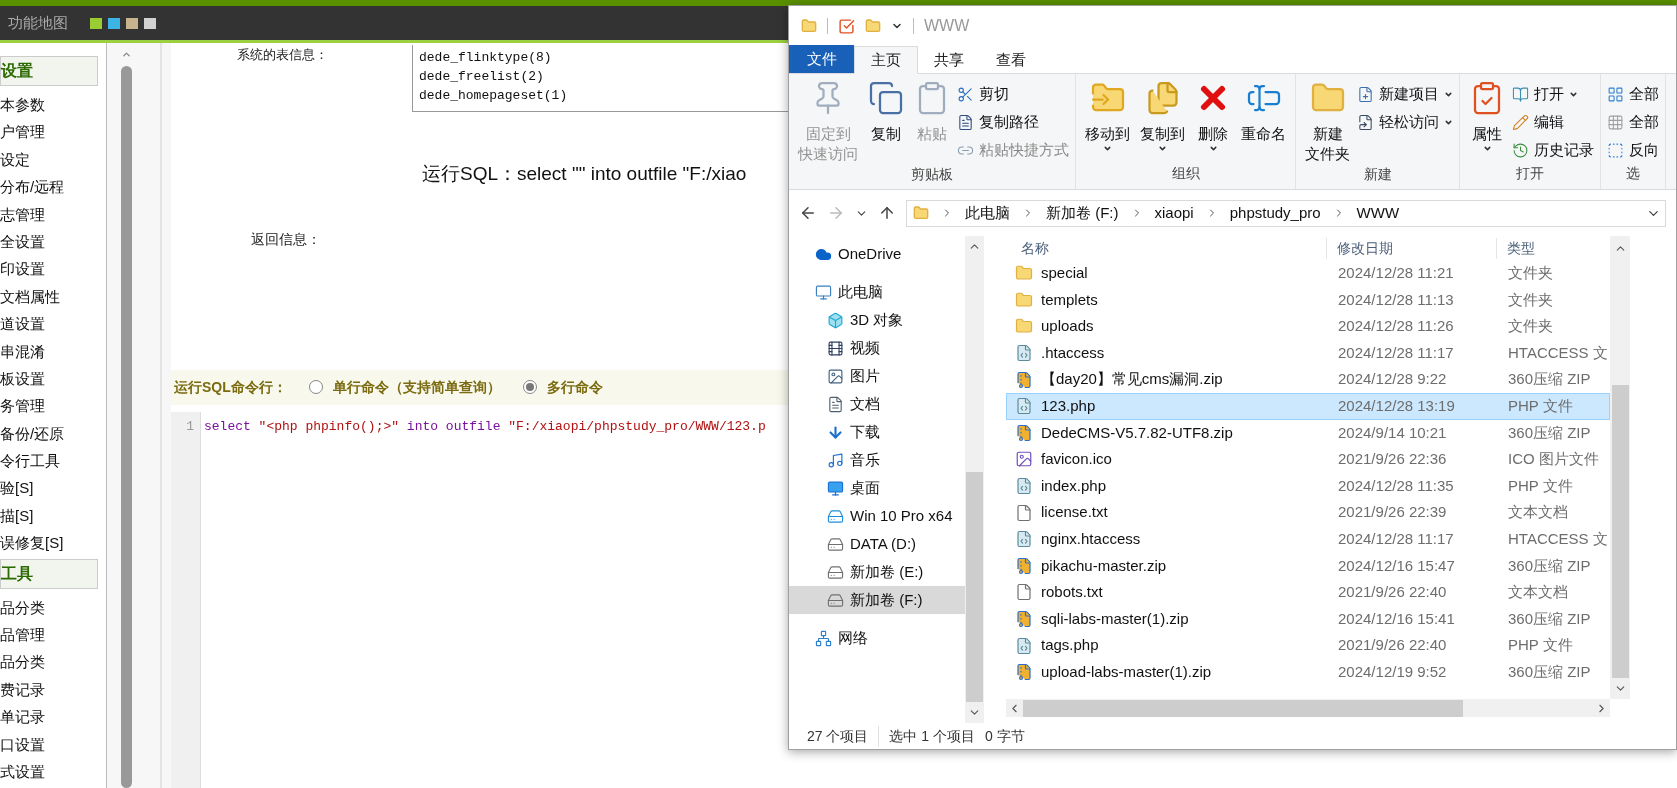 The width and height of the screenshot is (1677, 788). What do you see at coordinates (53, 296) in the screenshot?
I see `sidebar-link: 文档属性` at bounding box center [53, 296].